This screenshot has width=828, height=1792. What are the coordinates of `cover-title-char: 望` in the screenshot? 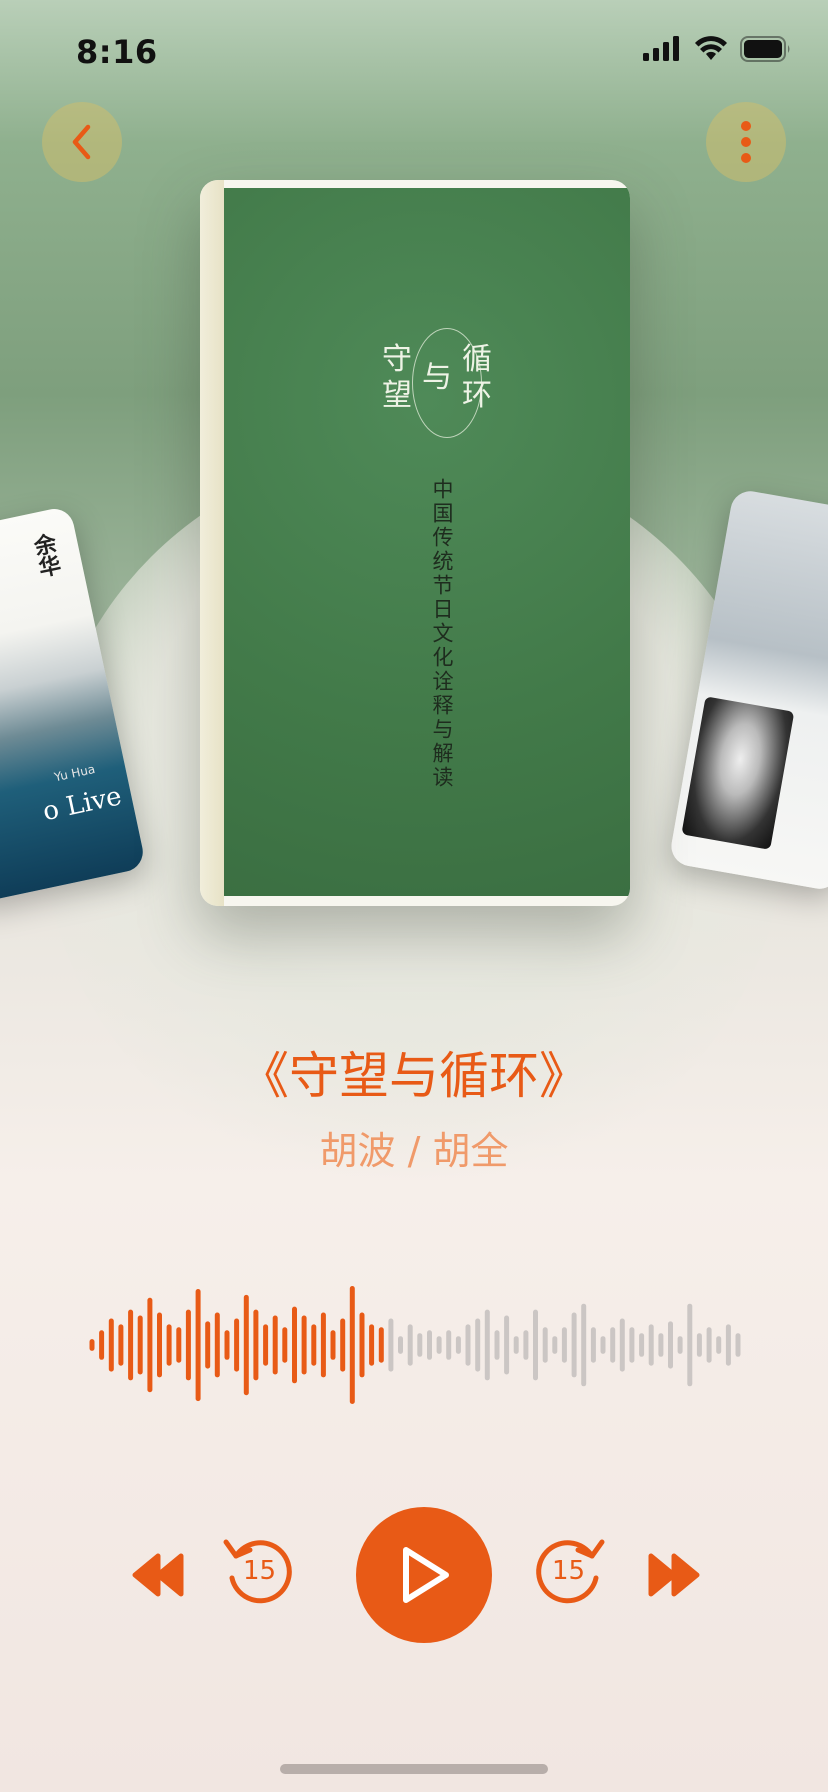 It's located at (397, 395).